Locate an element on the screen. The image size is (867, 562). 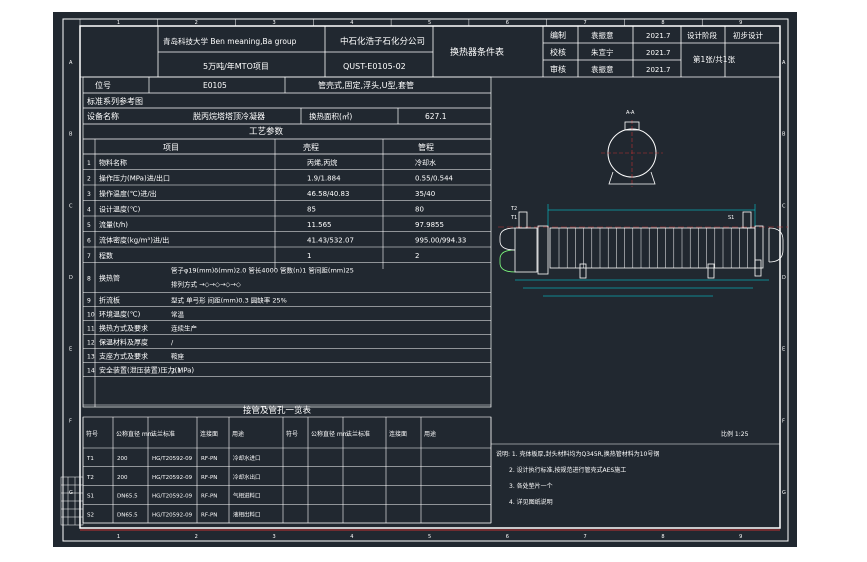
nozzle-header: 法兰标准 is located at coordinates (358, 434).